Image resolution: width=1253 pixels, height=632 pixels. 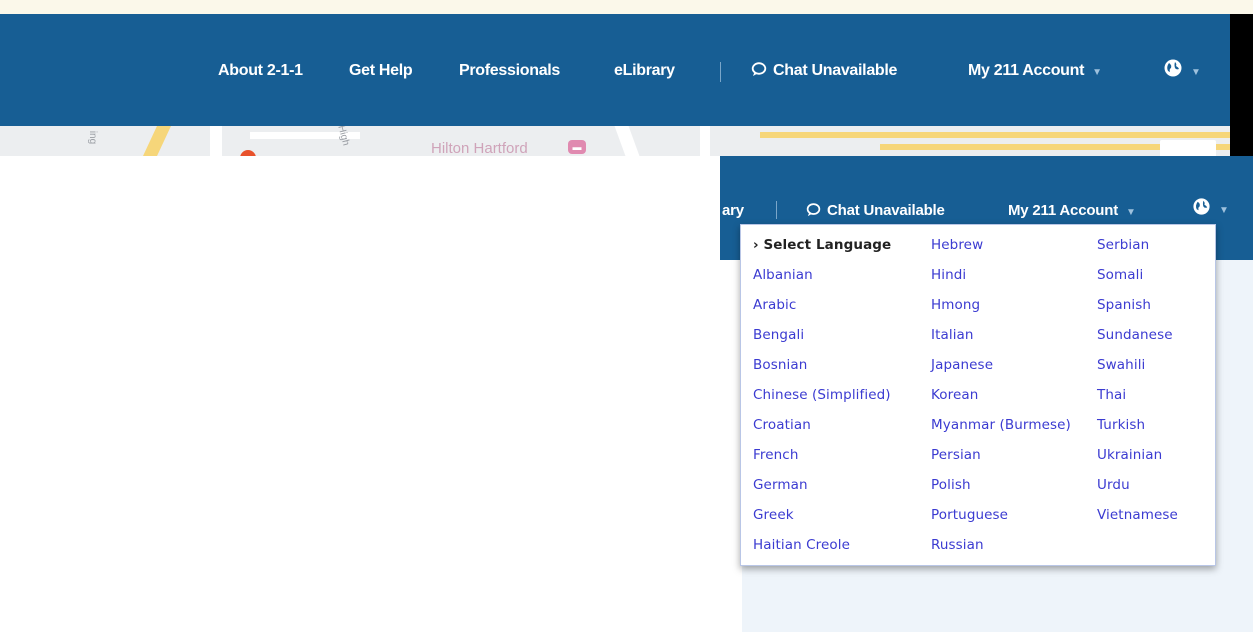 What do you see at coordinates (822, 395) in the screenshot?
I see `language-option-chinese-simplified: Chinese (Simplified)` at bounding box center [822, 395].